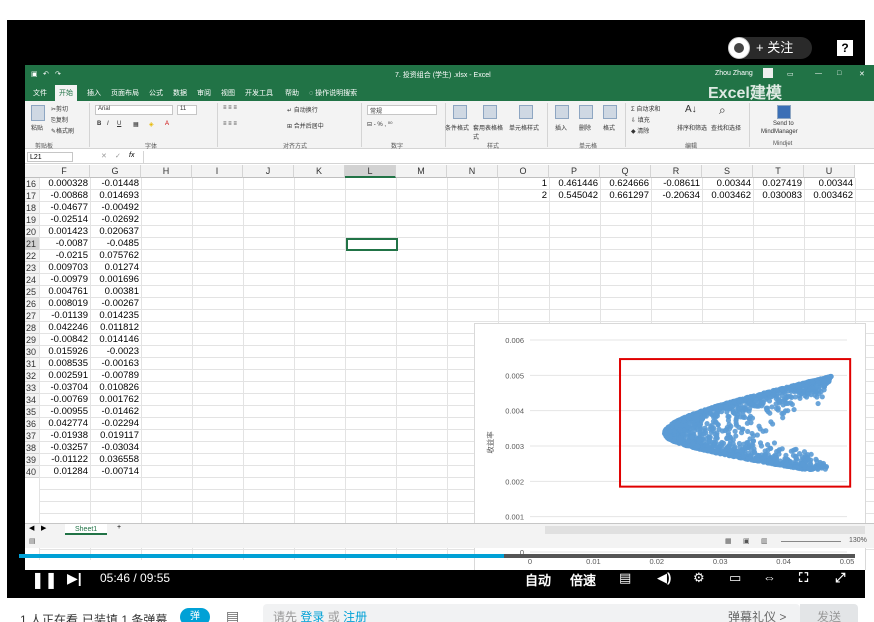 The width and height of the screenshot is (874, 622). I want to click on table-cell: 0.00344, so click(829, 184).